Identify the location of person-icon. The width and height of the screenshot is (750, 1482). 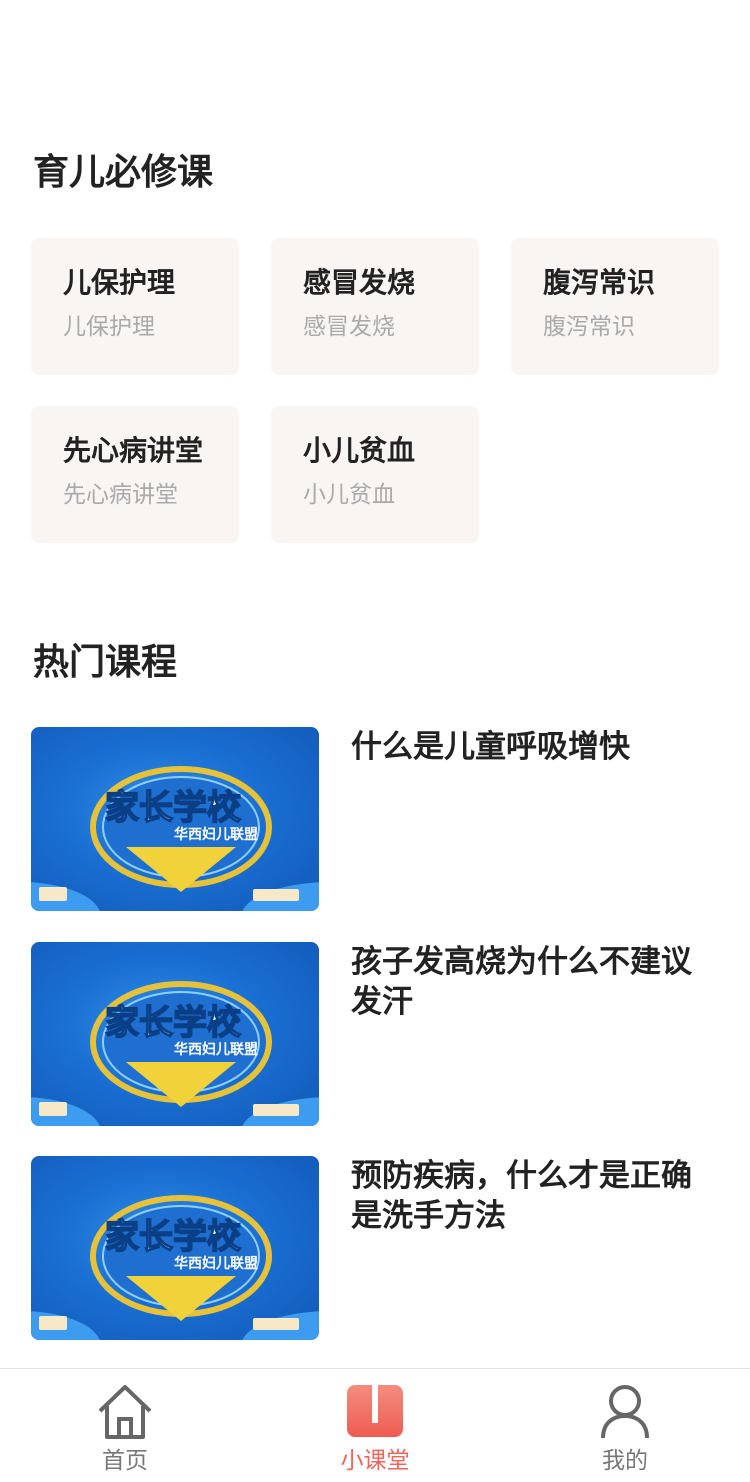
(625, 1412).